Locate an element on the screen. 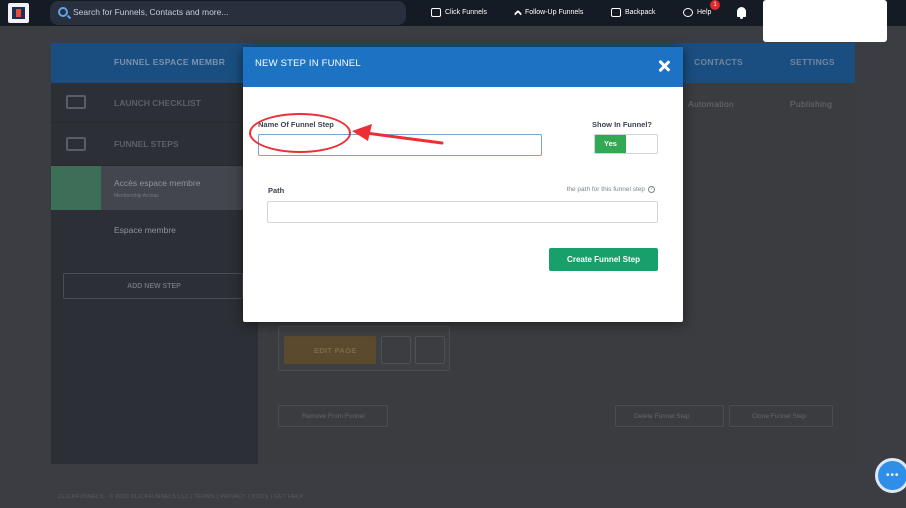 This screenshot has width=906, height=508. launch-checklist-label: LAUNCH CHECKLIST is located at coordinates (157, 103).